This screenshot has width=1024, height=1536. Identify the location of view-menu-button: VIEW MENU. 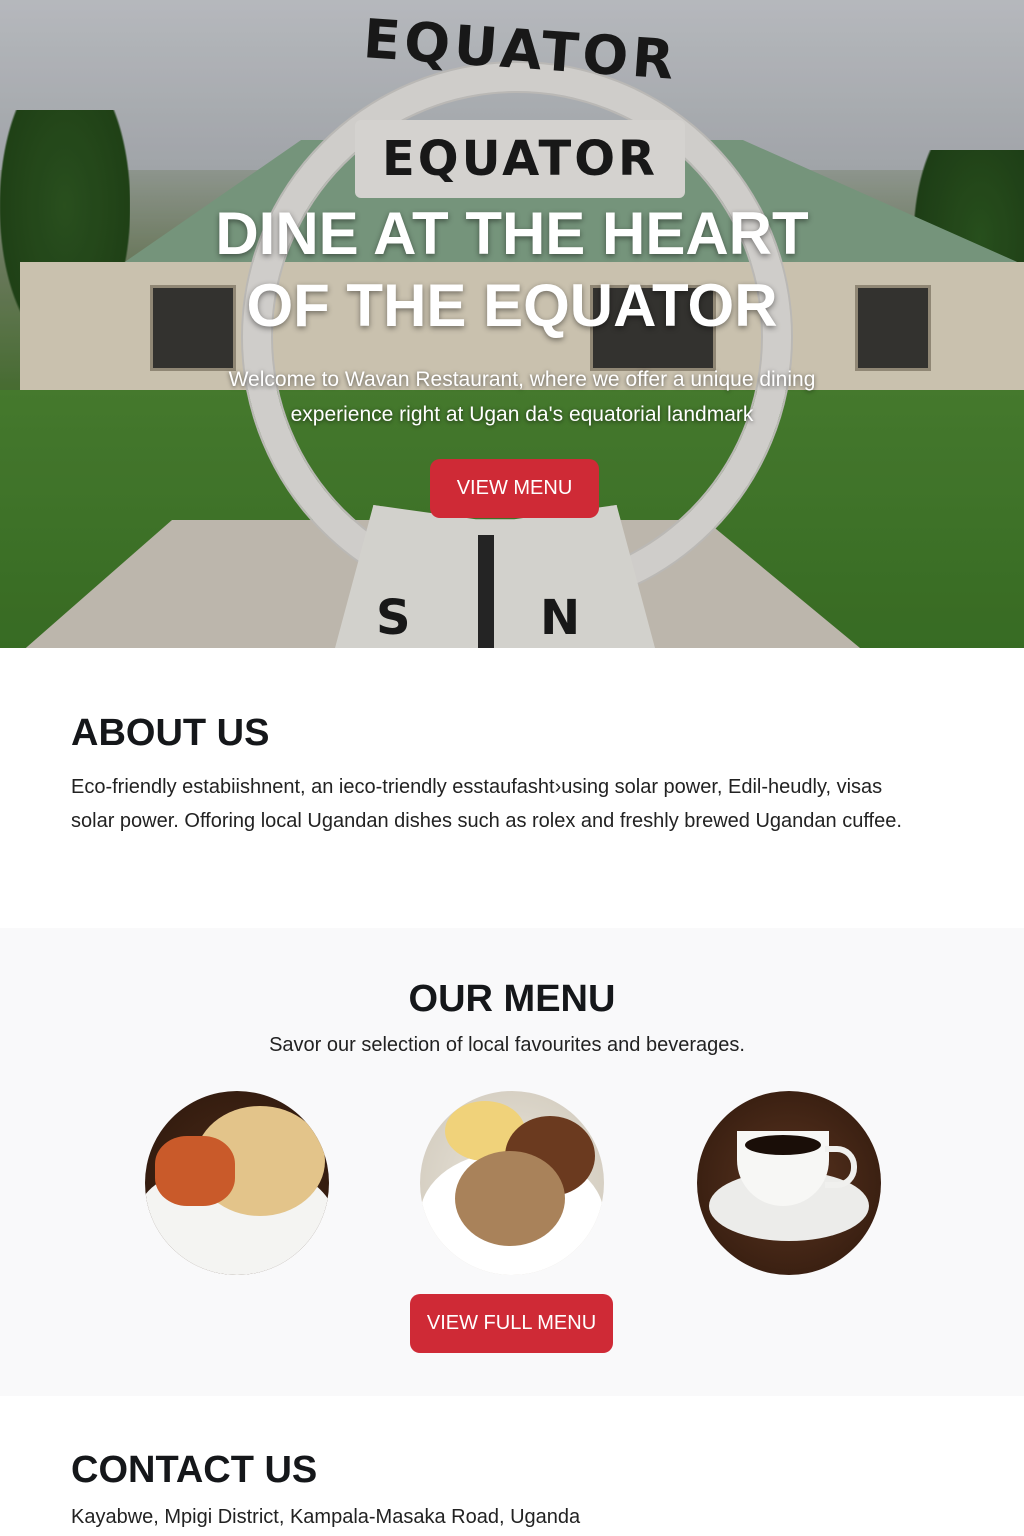
(514, 488).